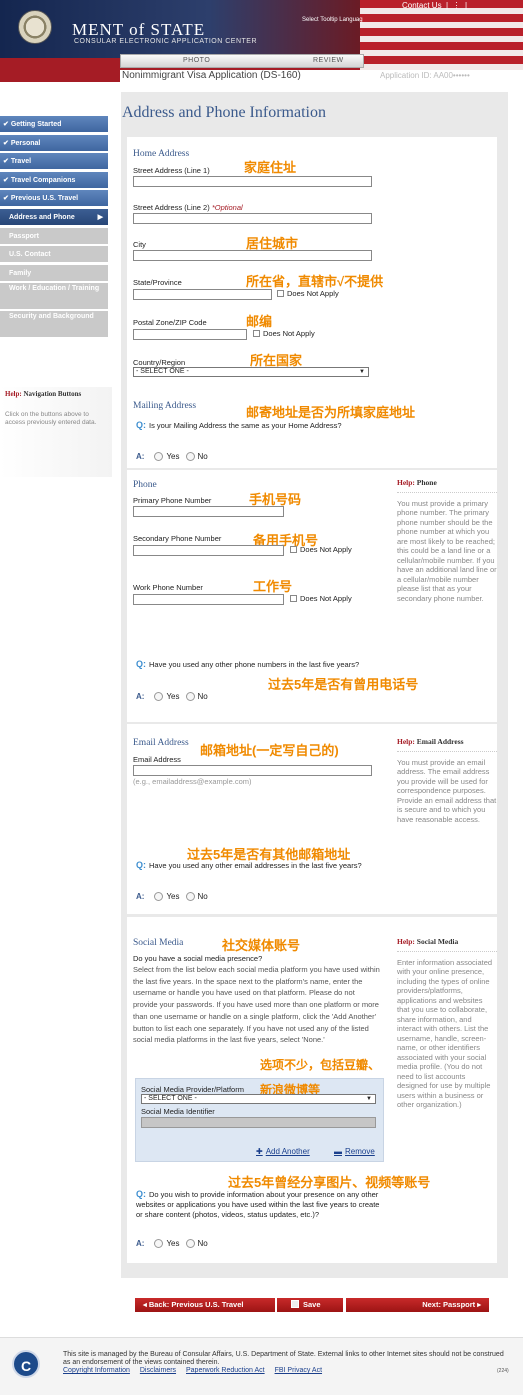  Describe the element at coordinates (157, 759) in the screenshot. I see `email-label: Email Address` at that location.